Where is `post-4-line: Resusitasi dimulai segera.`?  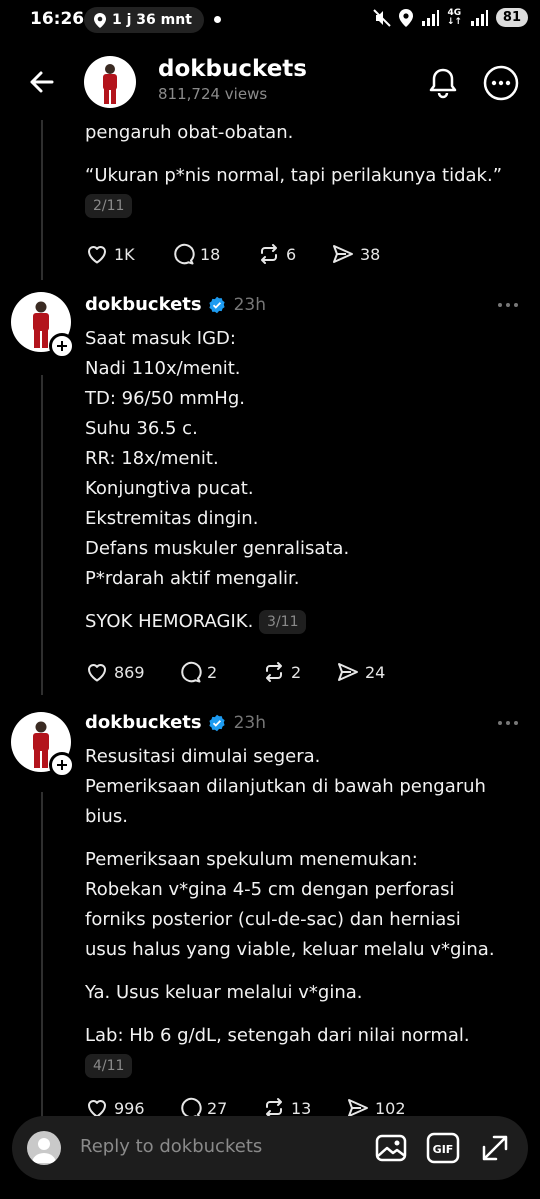 post-4-line: Resusitasi dimulai segera. is located at coordinates (203, 756).